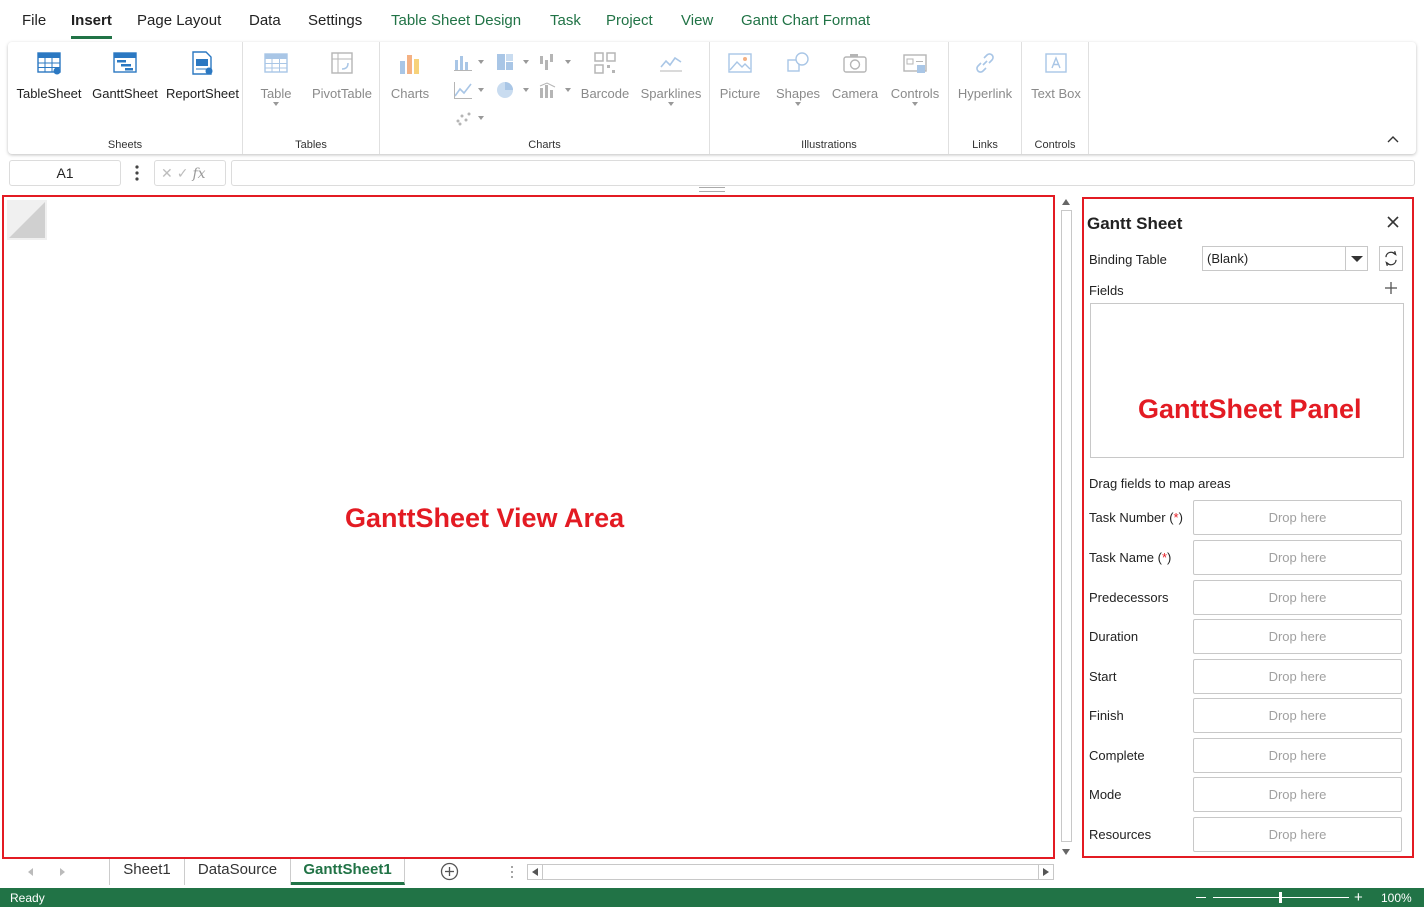  Describe the element at coordinates (805, 20) in the screenshot. I see `tab-gantt-chart-format: Gantt Chart Format` at that location.